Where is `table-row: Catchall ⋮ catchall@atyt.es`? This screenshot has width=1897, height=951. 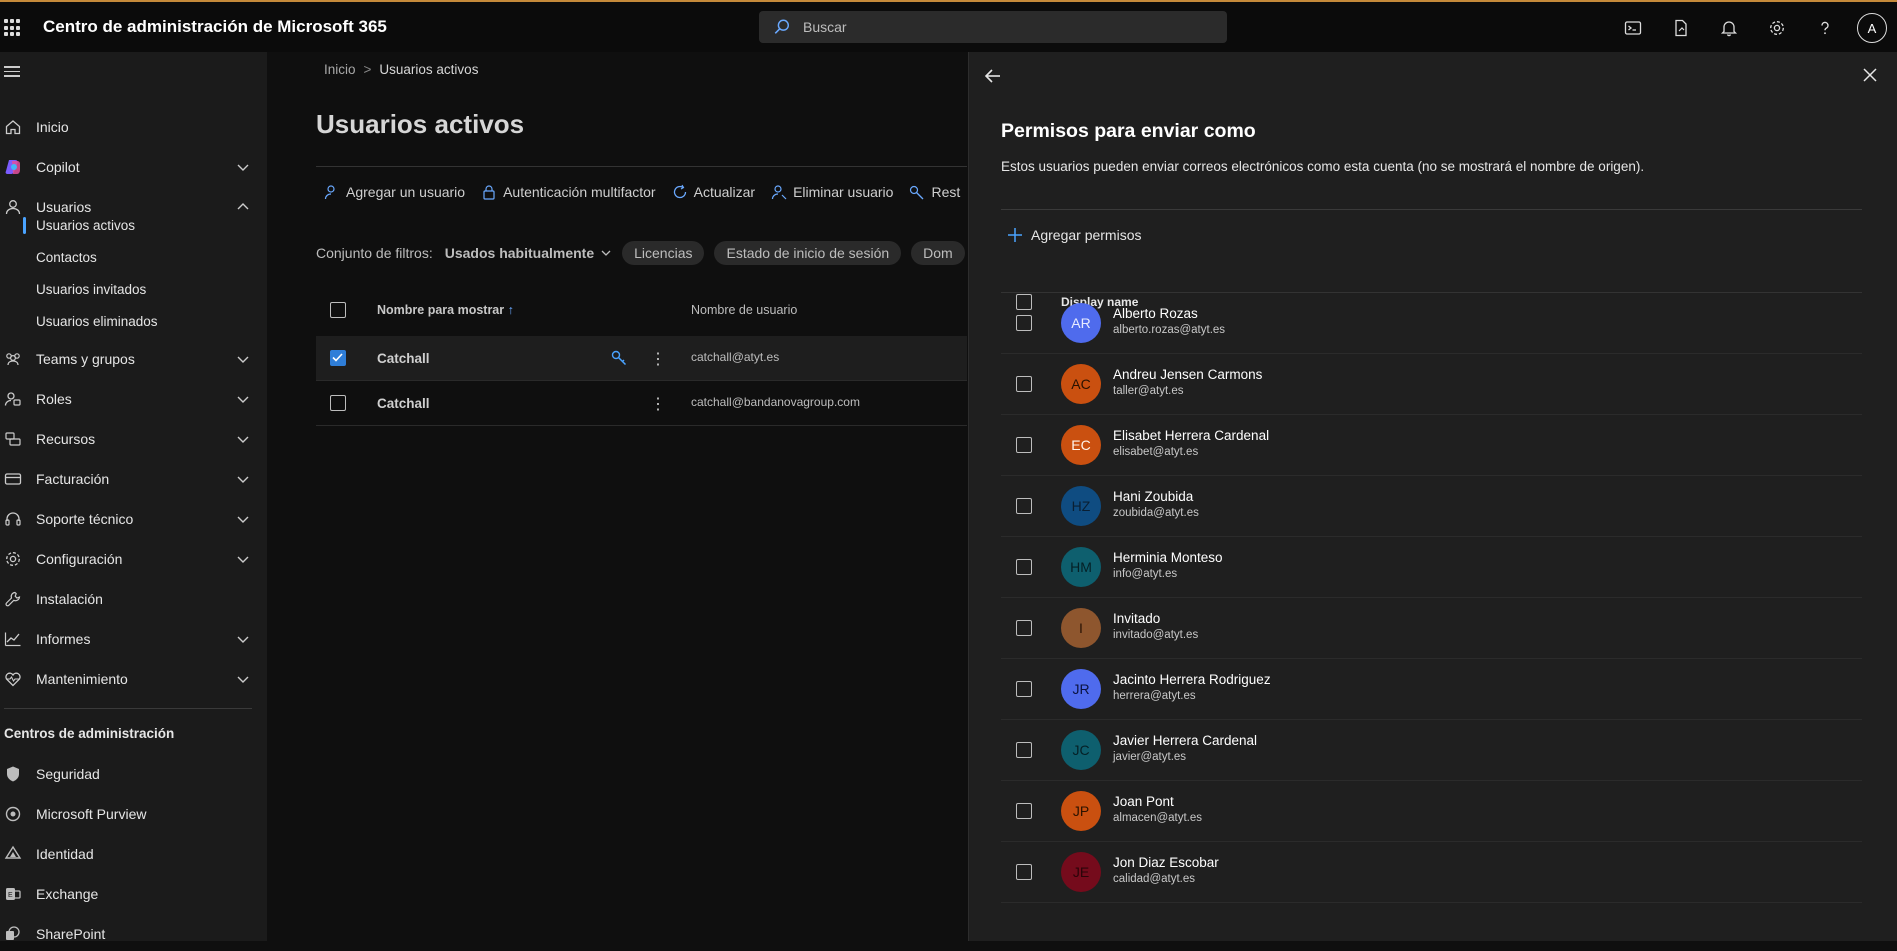 table-row: Catchall ⋮ catchall@atyt.es is located at coordinates (641, 358).